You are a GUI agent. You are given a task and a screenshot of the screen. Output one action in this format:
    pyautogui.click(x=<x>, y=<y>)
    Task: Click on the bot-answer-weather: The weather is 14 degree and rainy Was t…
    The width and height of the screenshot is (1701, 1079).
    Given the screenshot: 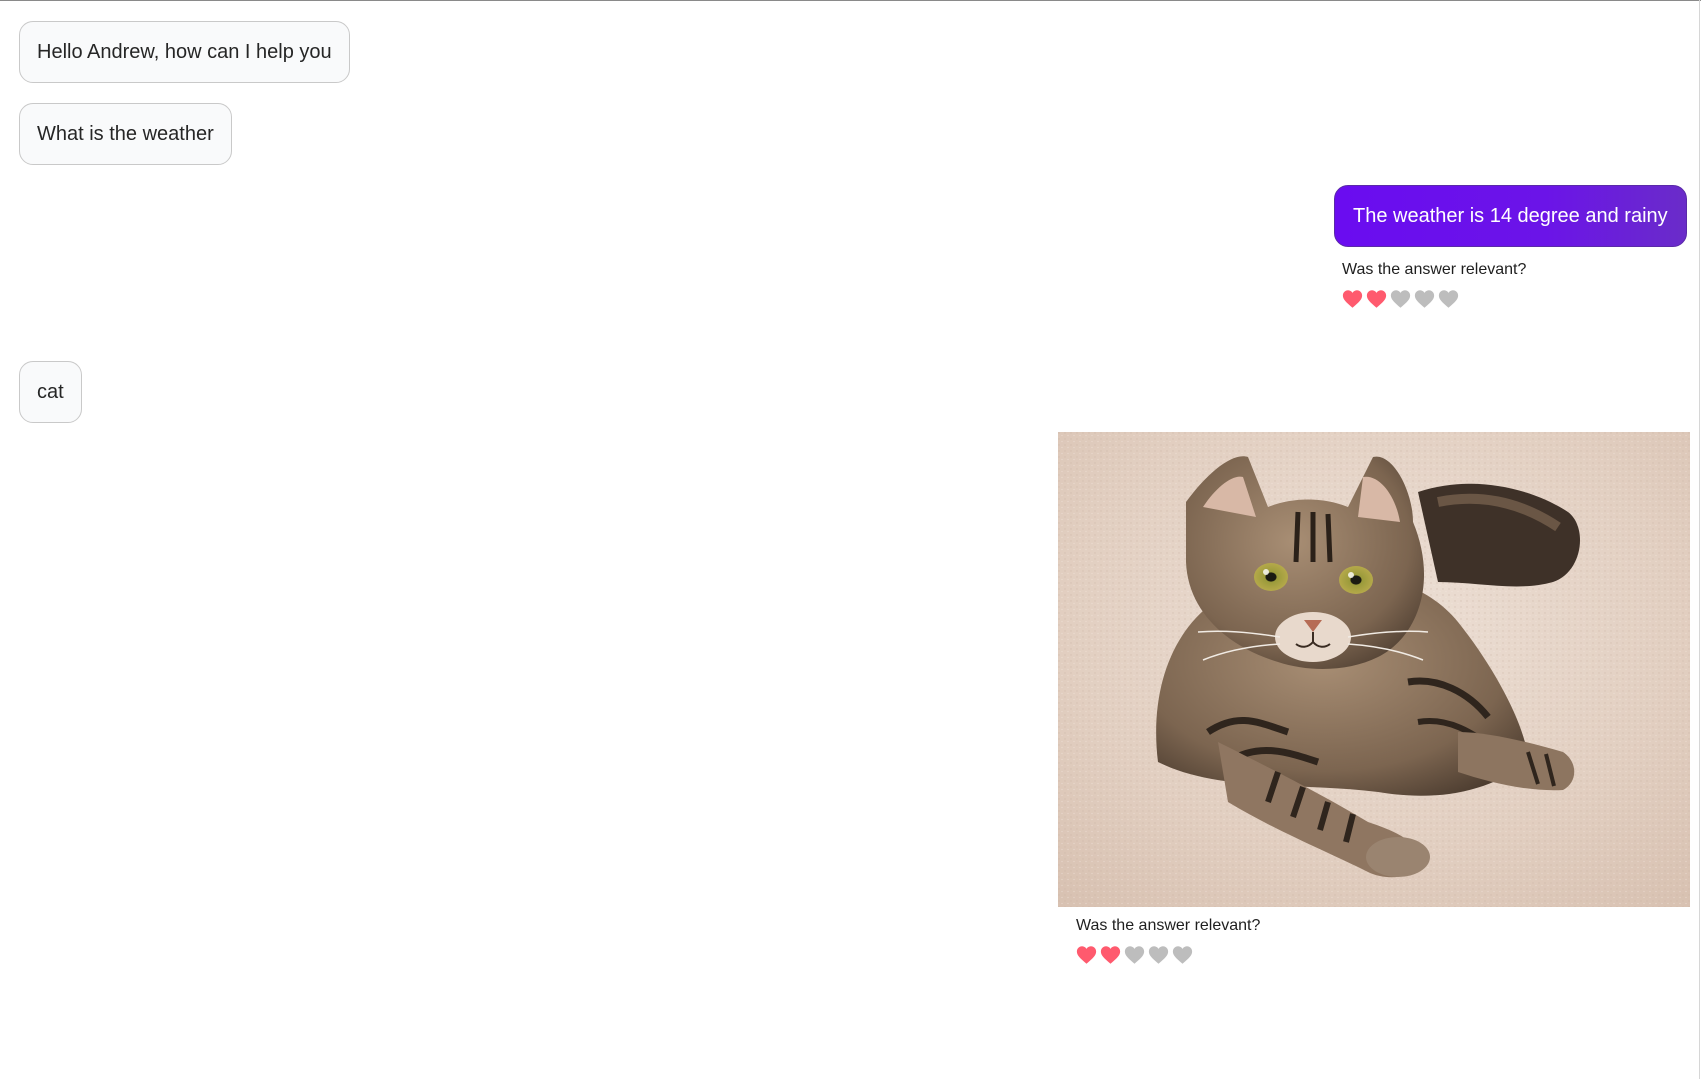 What is the action you would take?
    pyautogui.click(x=1510, y=248)
    